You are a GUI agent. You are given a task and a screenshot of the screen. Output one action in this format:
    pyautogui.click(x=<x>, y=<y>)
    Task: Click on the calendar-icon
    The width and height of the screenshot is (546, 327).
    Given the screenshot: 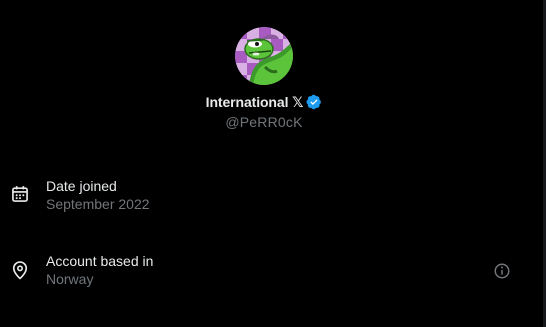 What is the action you would take?
    pyautogui.click(x=20, y=194)
    